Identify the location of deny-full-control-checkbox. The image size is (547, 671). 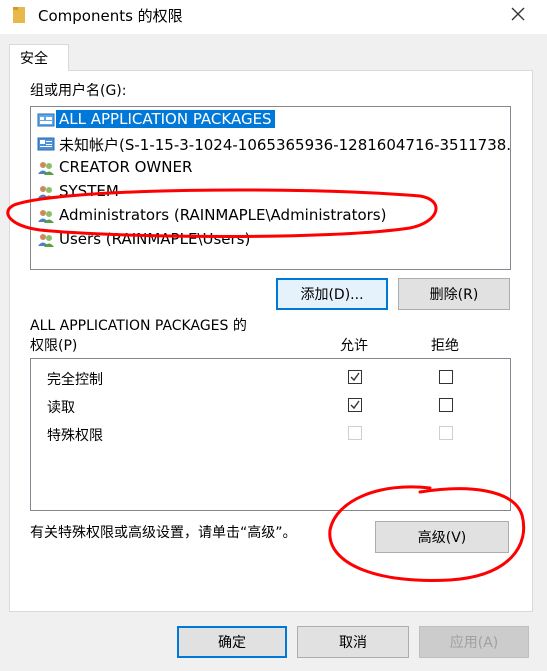
(446, 377).